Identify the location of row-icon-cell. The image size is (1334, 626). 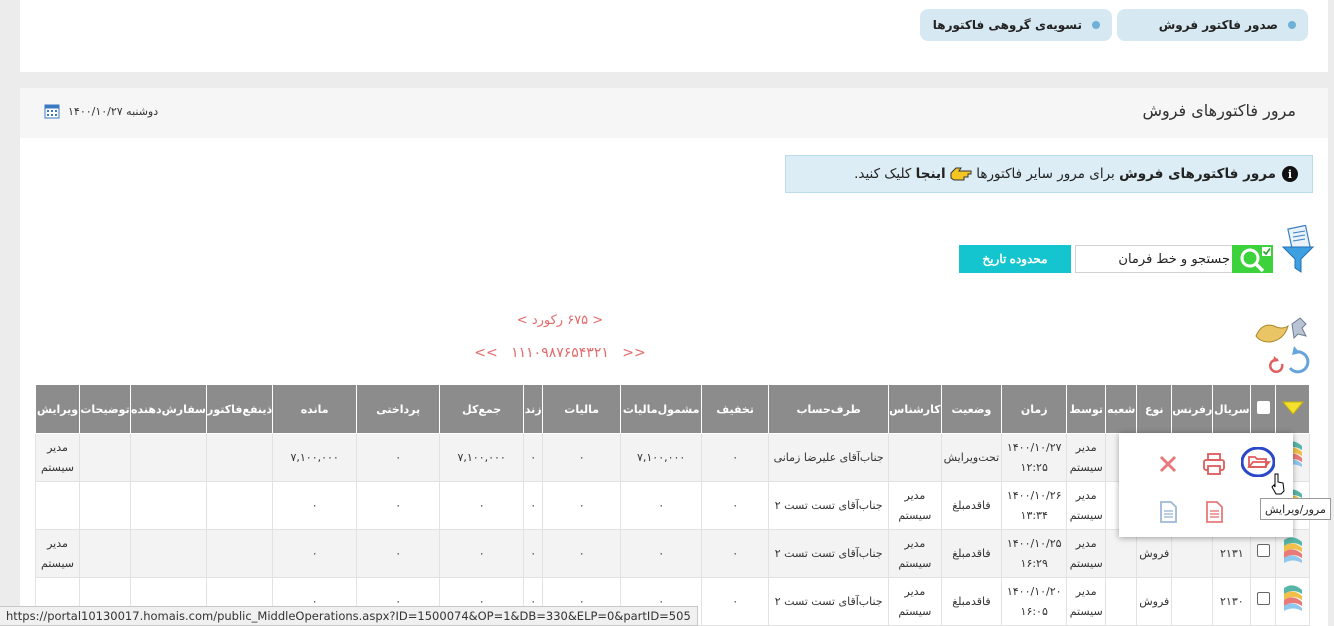
(1293, 601).